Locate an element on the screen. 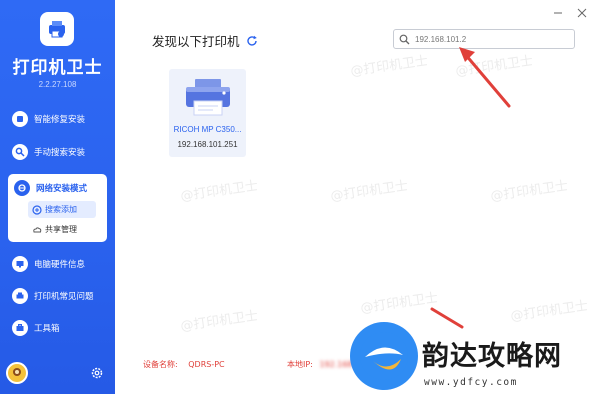  sidebar-item-label: 打印机常见问题 is located at coordinates (64, 297).